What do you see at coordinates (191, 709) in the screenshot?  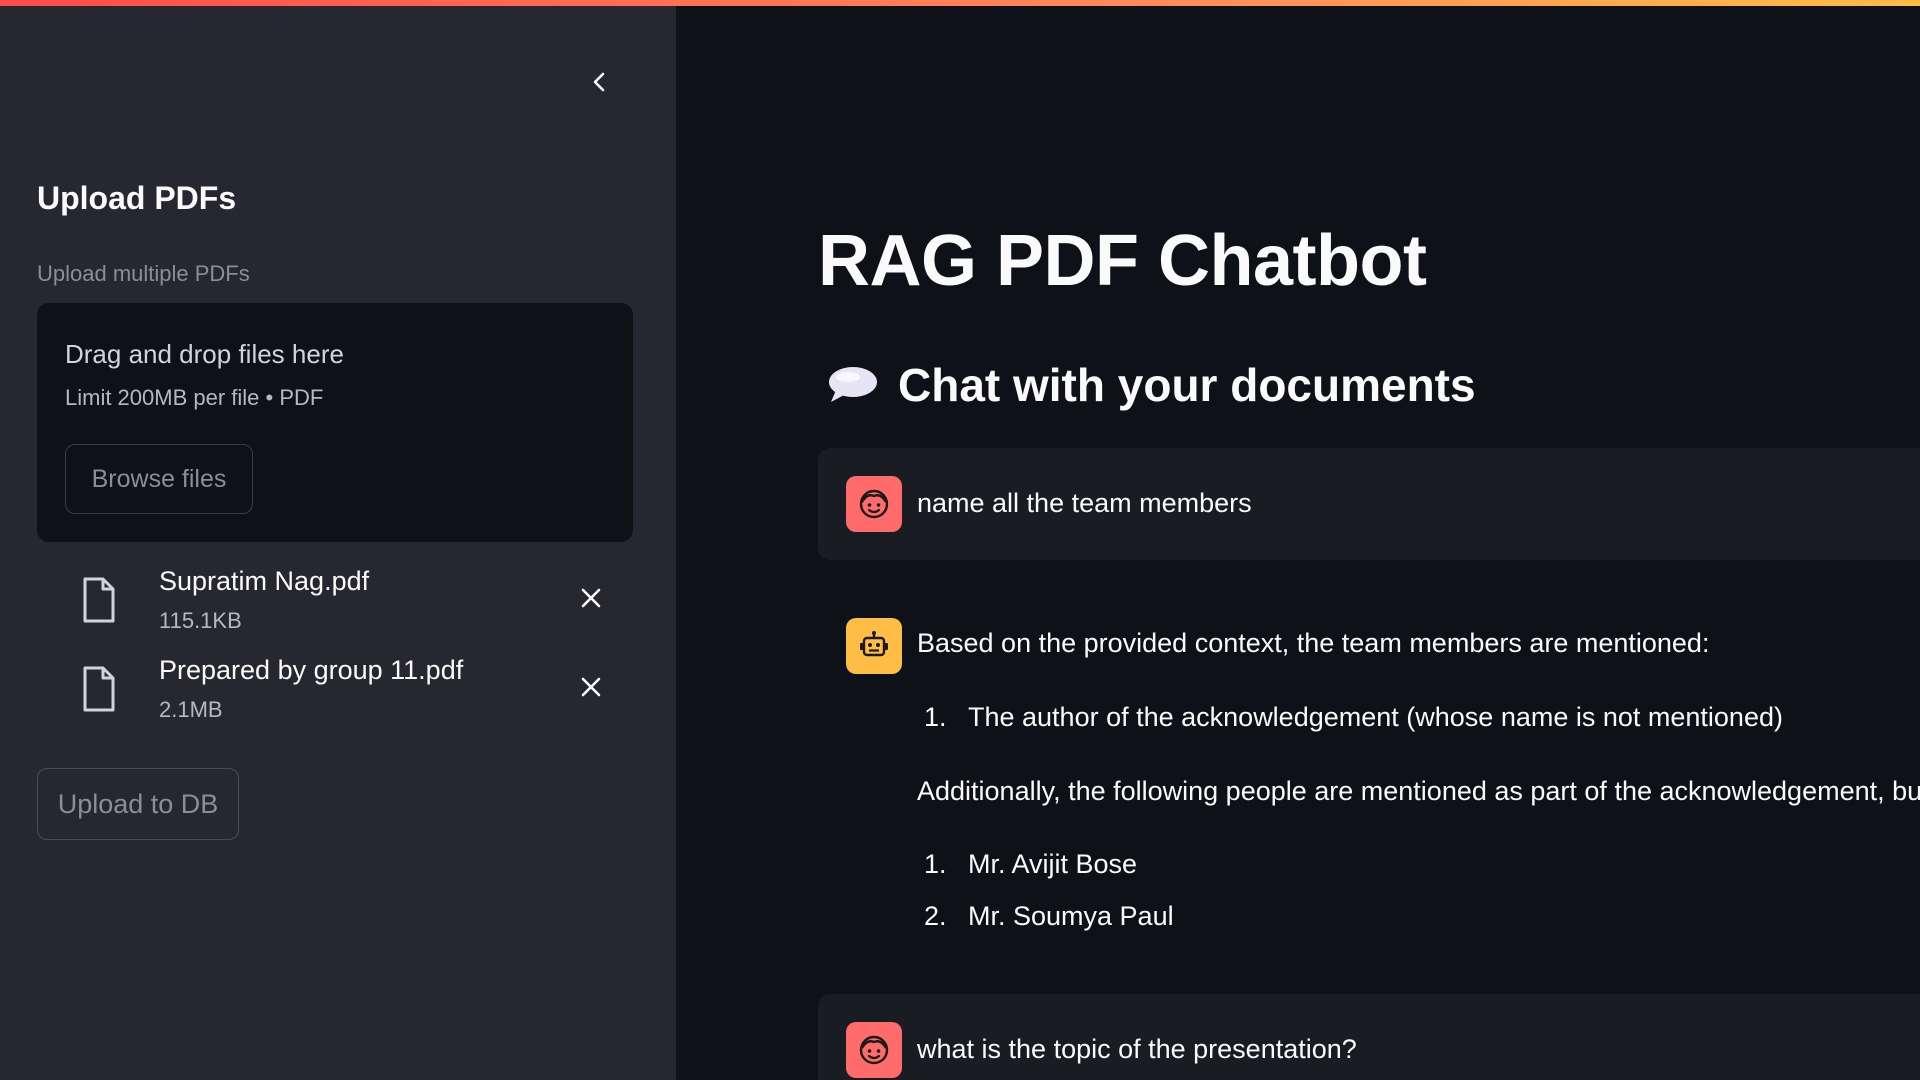 I see `file-size: 2.1MB` at bounding box center [191, 709].